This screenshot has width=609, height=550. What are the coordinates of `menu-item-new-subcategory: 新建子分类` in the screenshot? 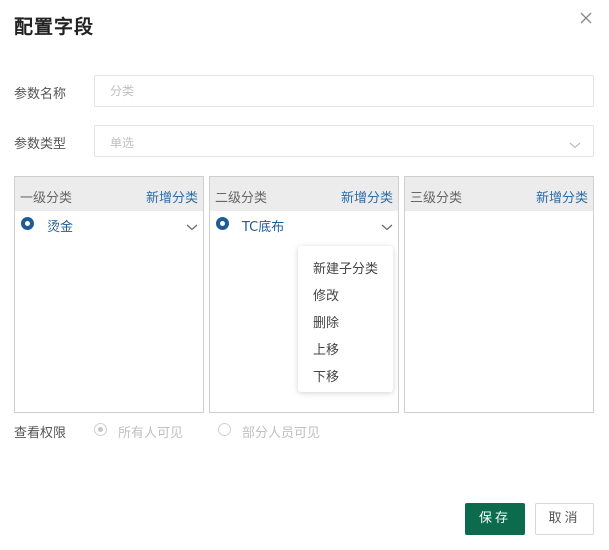 It's located at (345, 267).